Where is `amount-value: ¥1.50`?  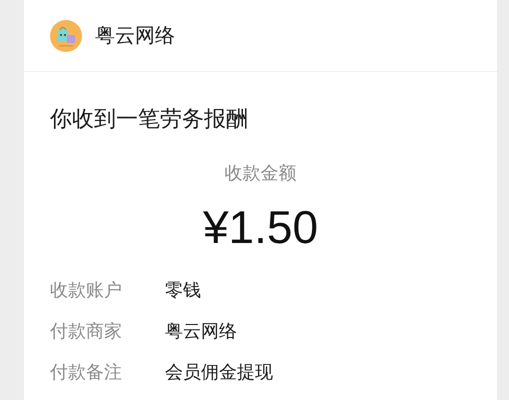 amount-value: ¥1.50 is located at coordinates (260, 227).